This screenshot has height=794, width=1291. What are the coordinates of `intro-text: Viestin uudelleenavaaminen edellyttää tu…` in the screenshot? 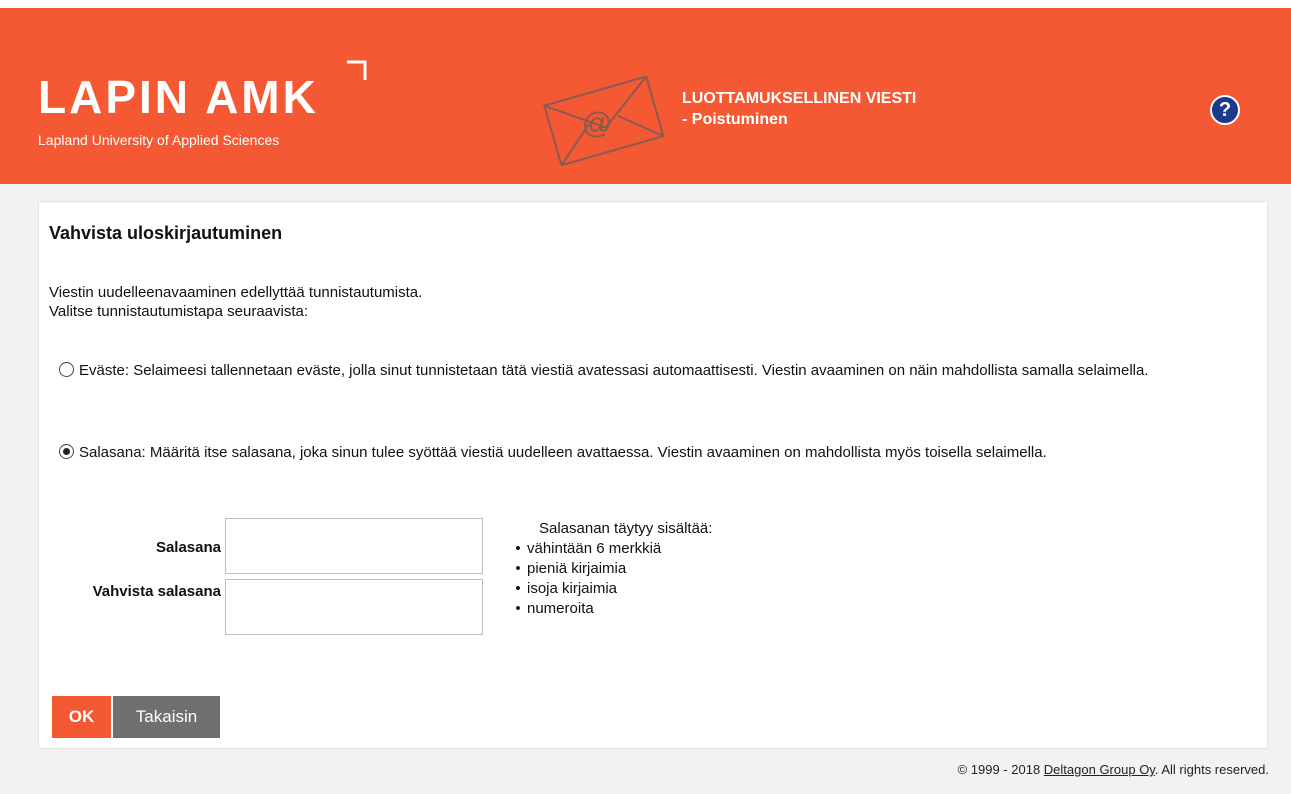 It's located at (235, 302).